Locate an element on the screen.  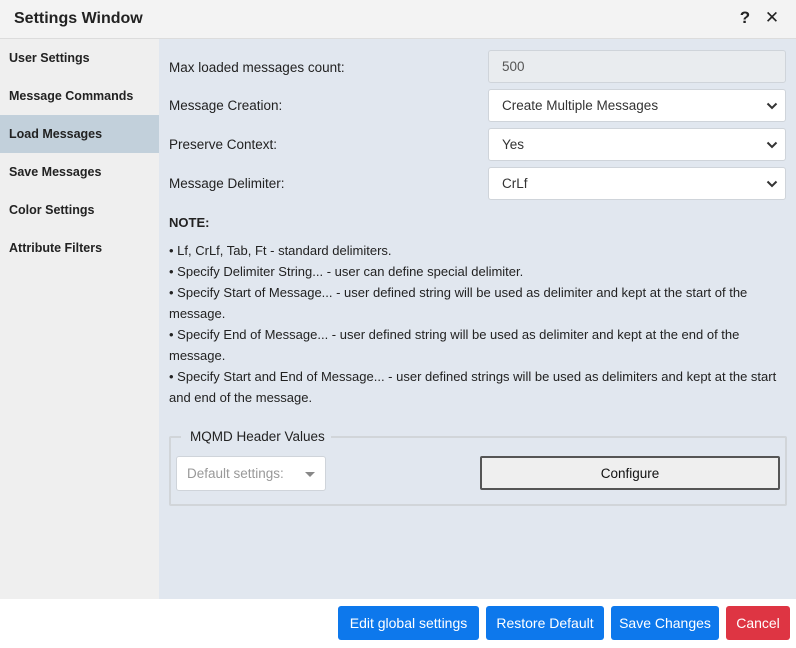
title-bar: Settings Window ? ✕ is located at coordinates (398, 19).